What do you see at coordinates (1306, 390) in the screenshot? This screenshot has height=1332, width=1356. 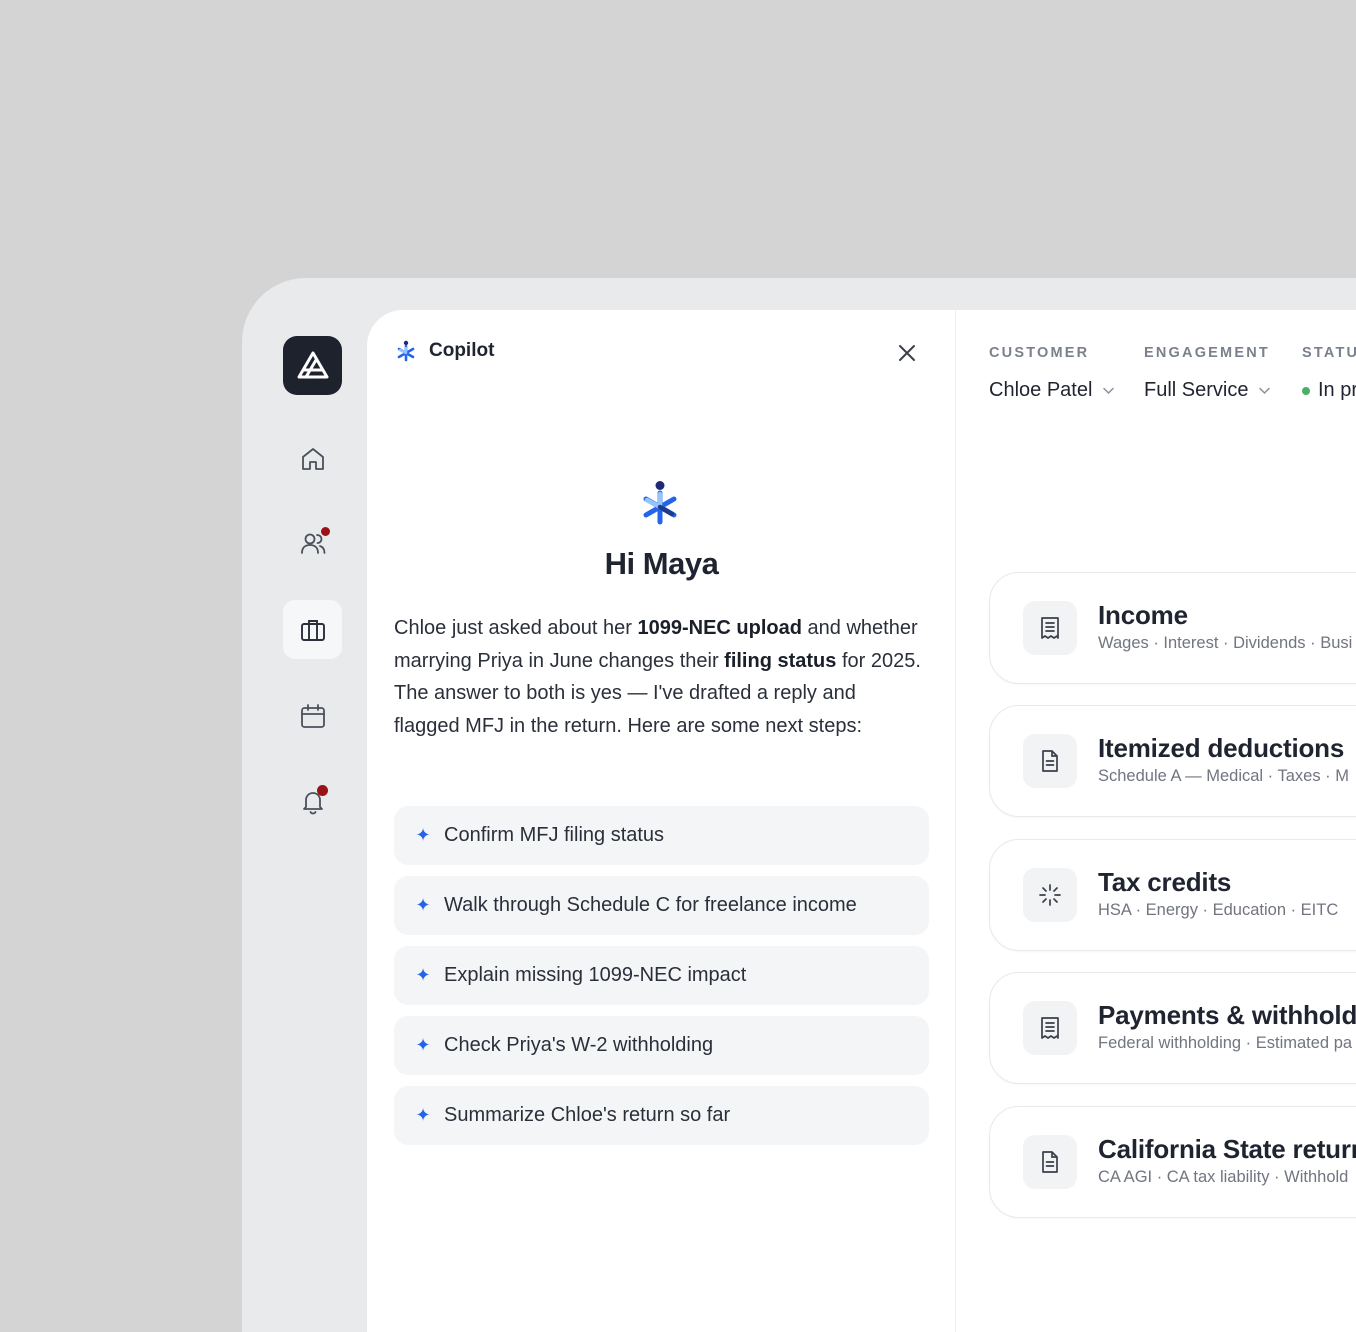 I see `status-dot-icon` at bounding box center [1306, 390].